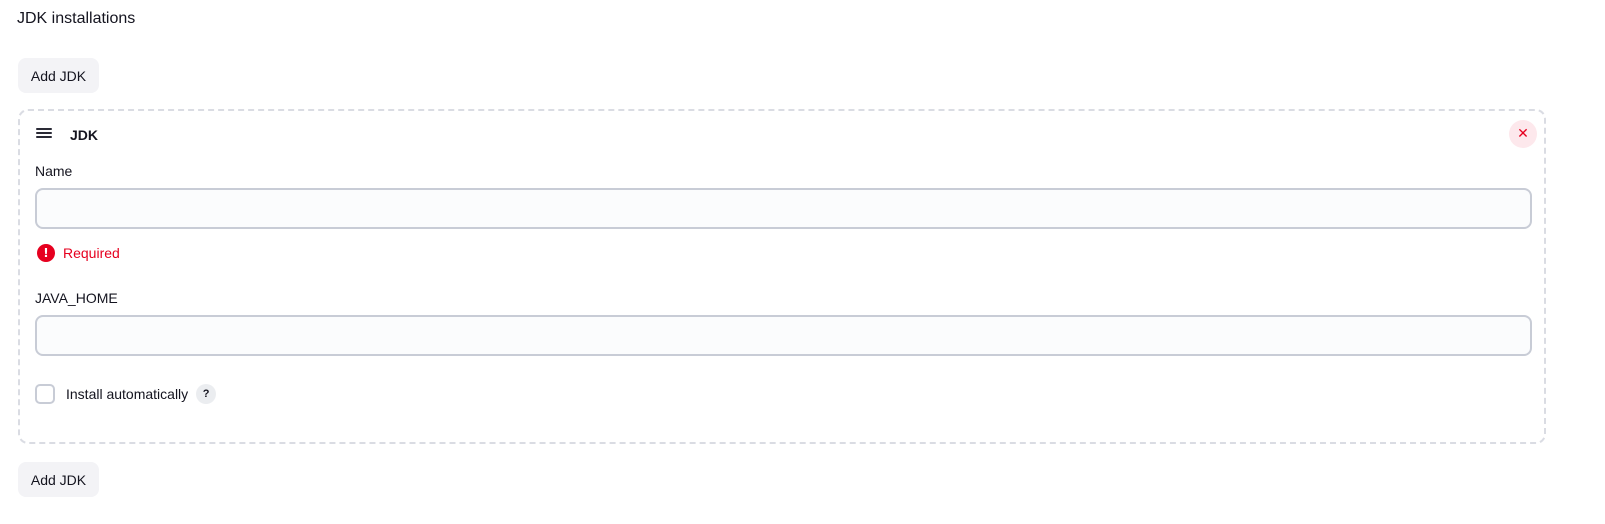 The image size is (1605, 524). I want to click on section-title: JDK installations, so click(76, 18).